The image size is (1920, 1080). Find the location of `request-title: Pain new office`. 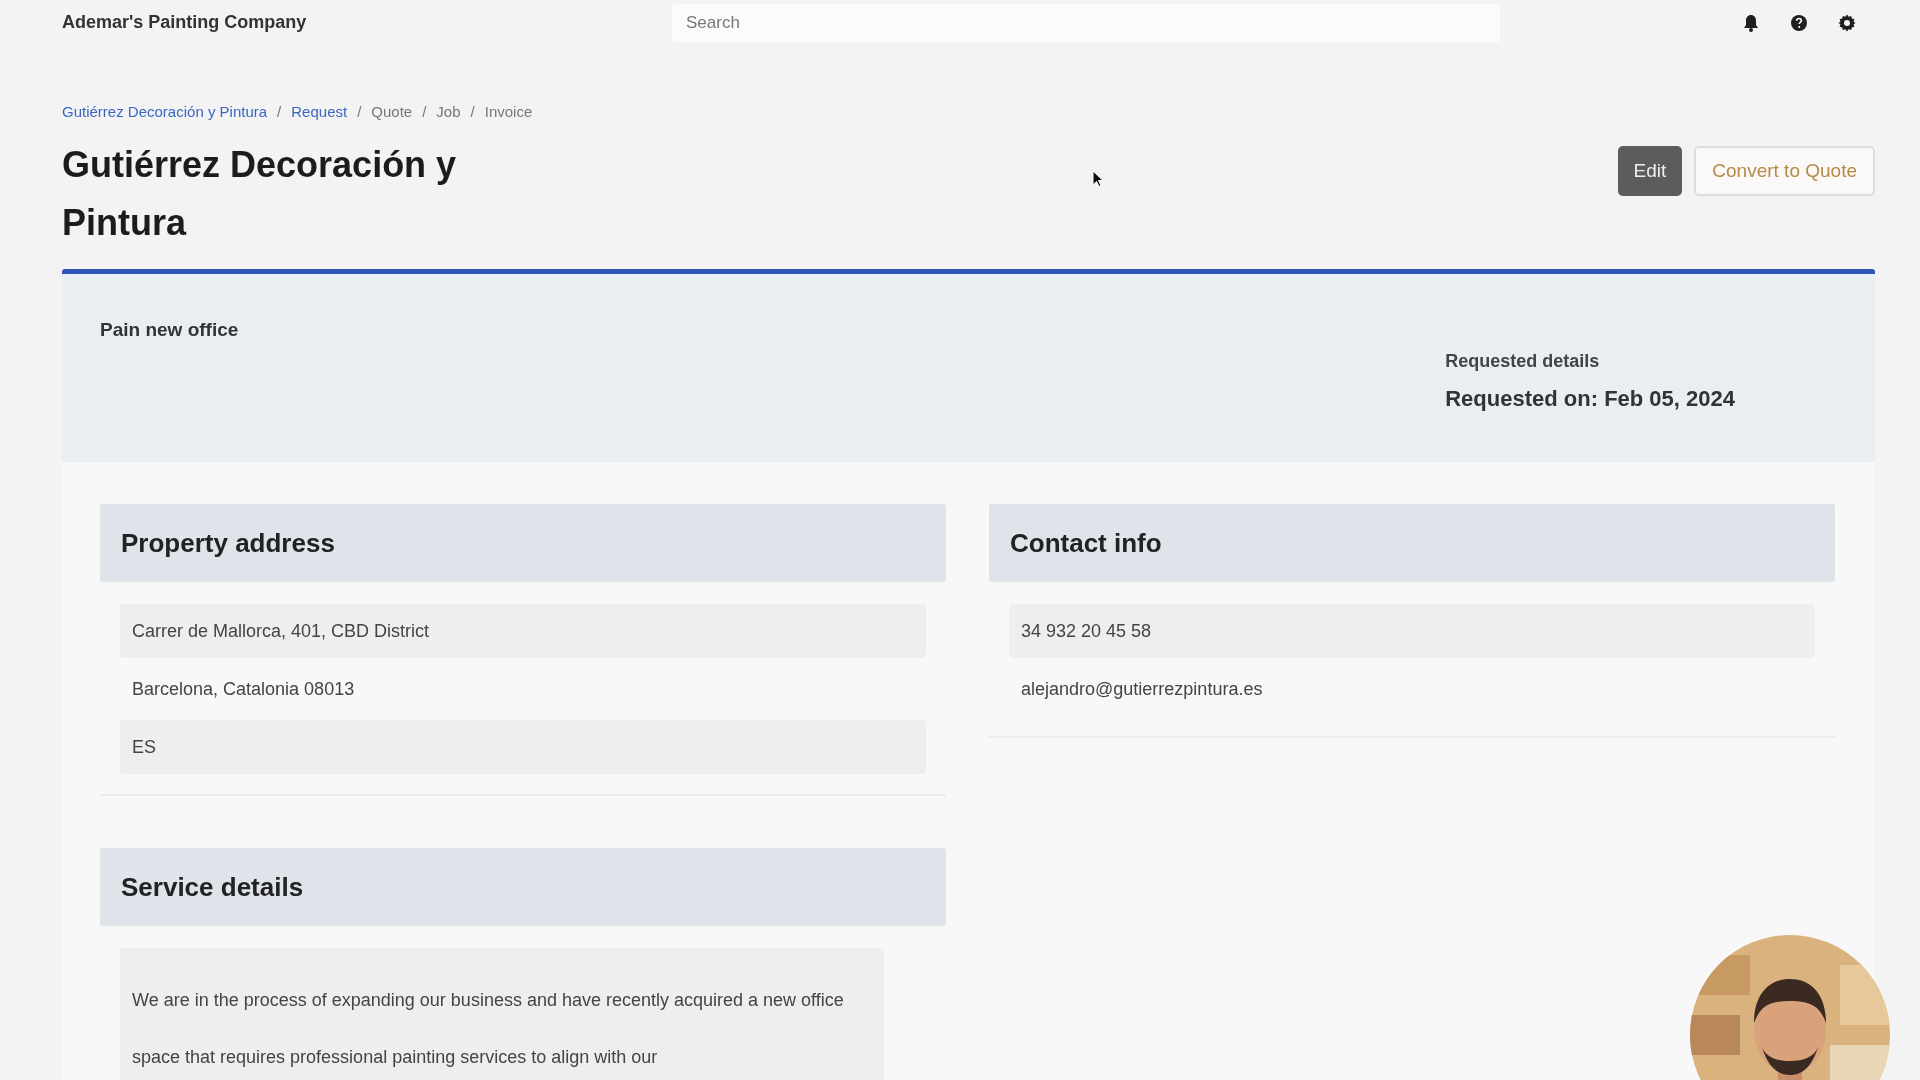

request-title: Pain new office is located at coordinates (169, 330).